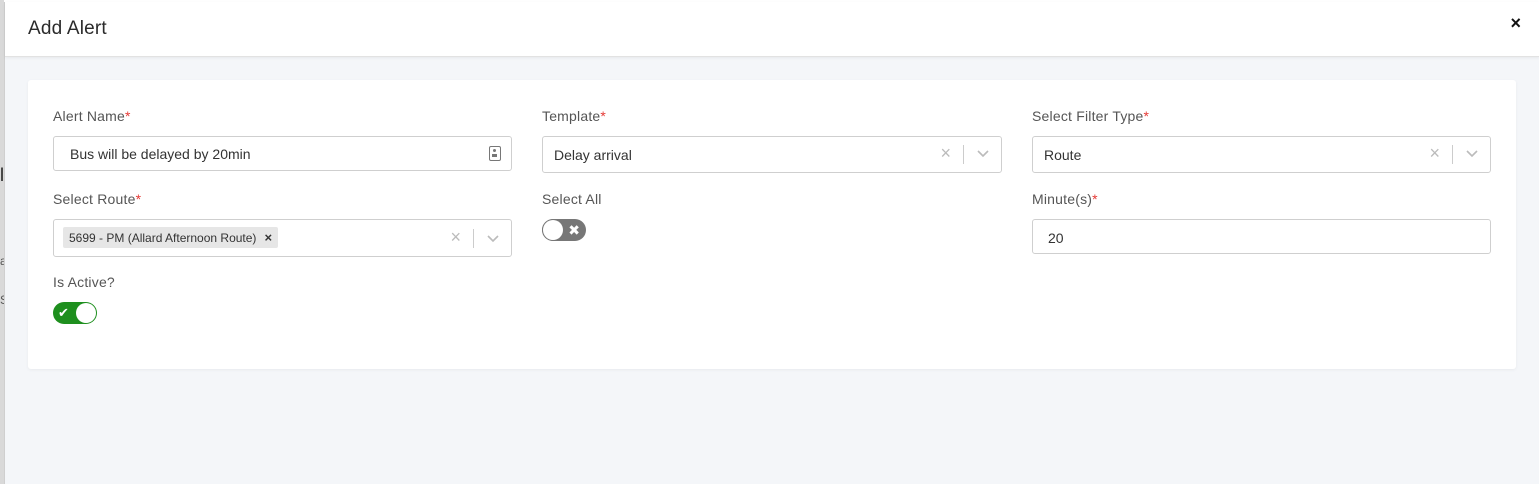 This screenshot has width=1539, height=484. What do you see at coordinates (1515, 23) in the screenshot?
I see `close-button: ×` at bounding box center [1515, 23].